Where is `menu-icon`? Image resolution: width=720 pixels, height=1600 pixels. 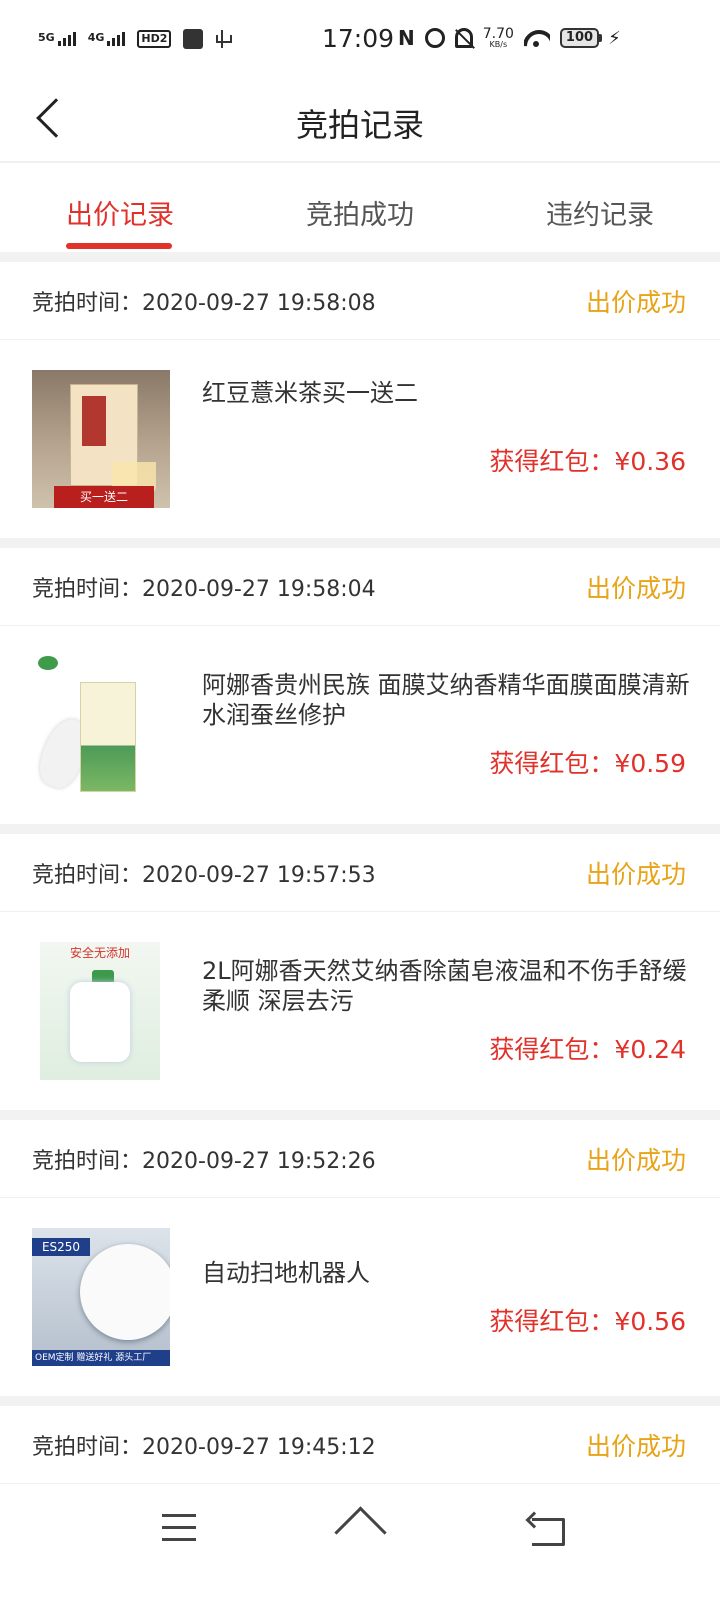 menu-icon is located at coordinates (180, 1527).